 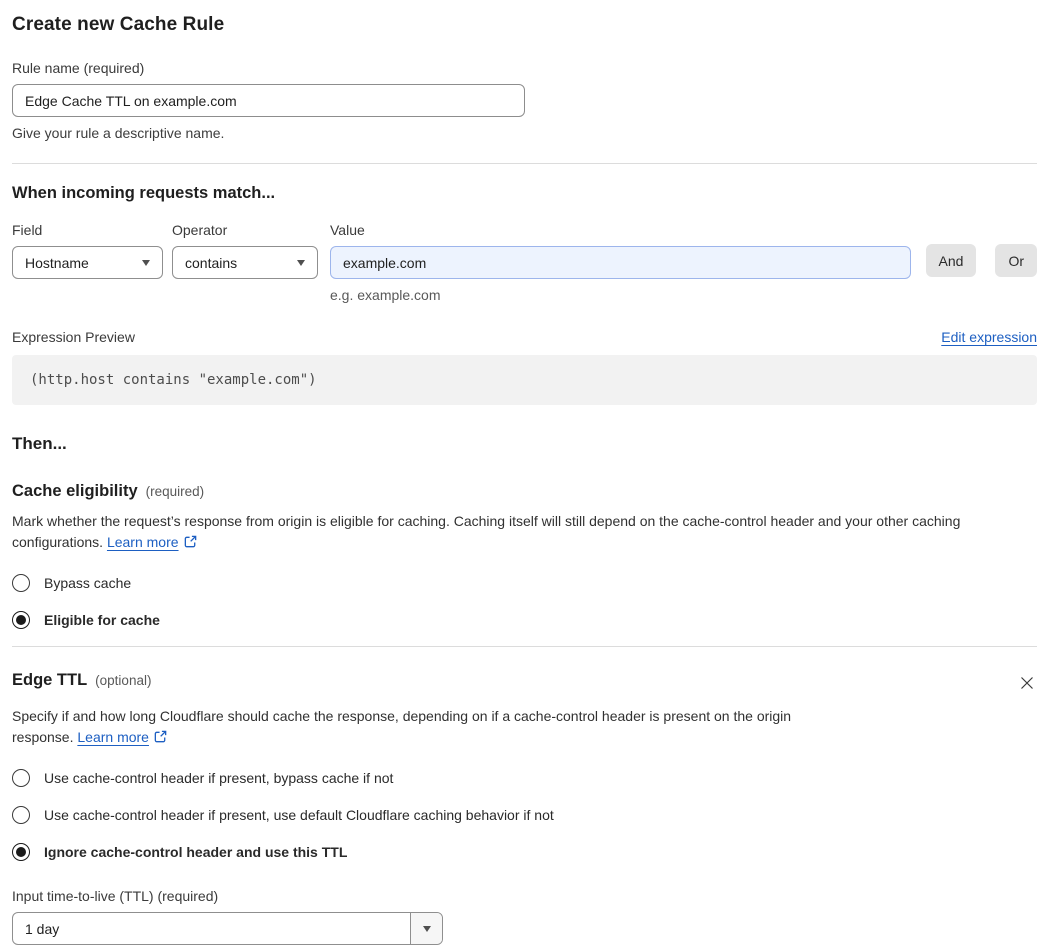 What do you see at coordinates (50, 680) in the screenshot?
I see `edge-ttl-heading: Edge TTL` at bounding box center [50, 680].